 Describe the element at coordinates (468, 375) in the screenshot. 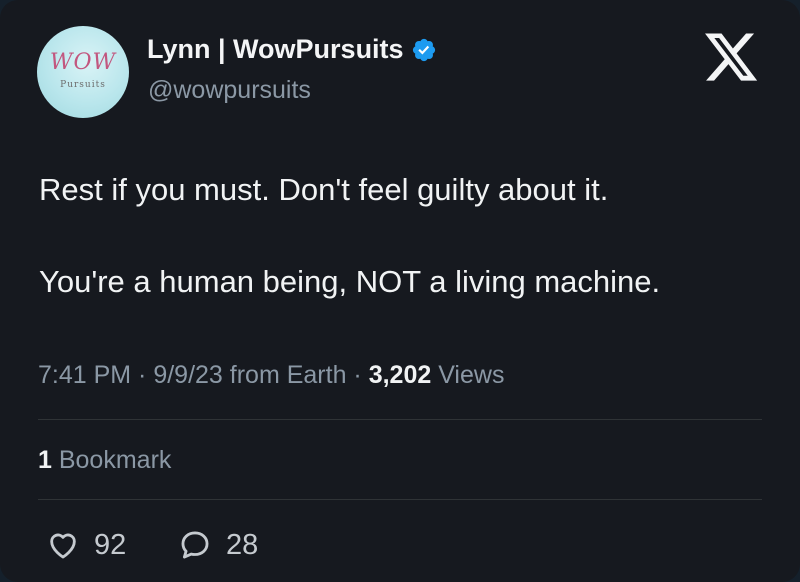

I see `views-label: Views` at that location.